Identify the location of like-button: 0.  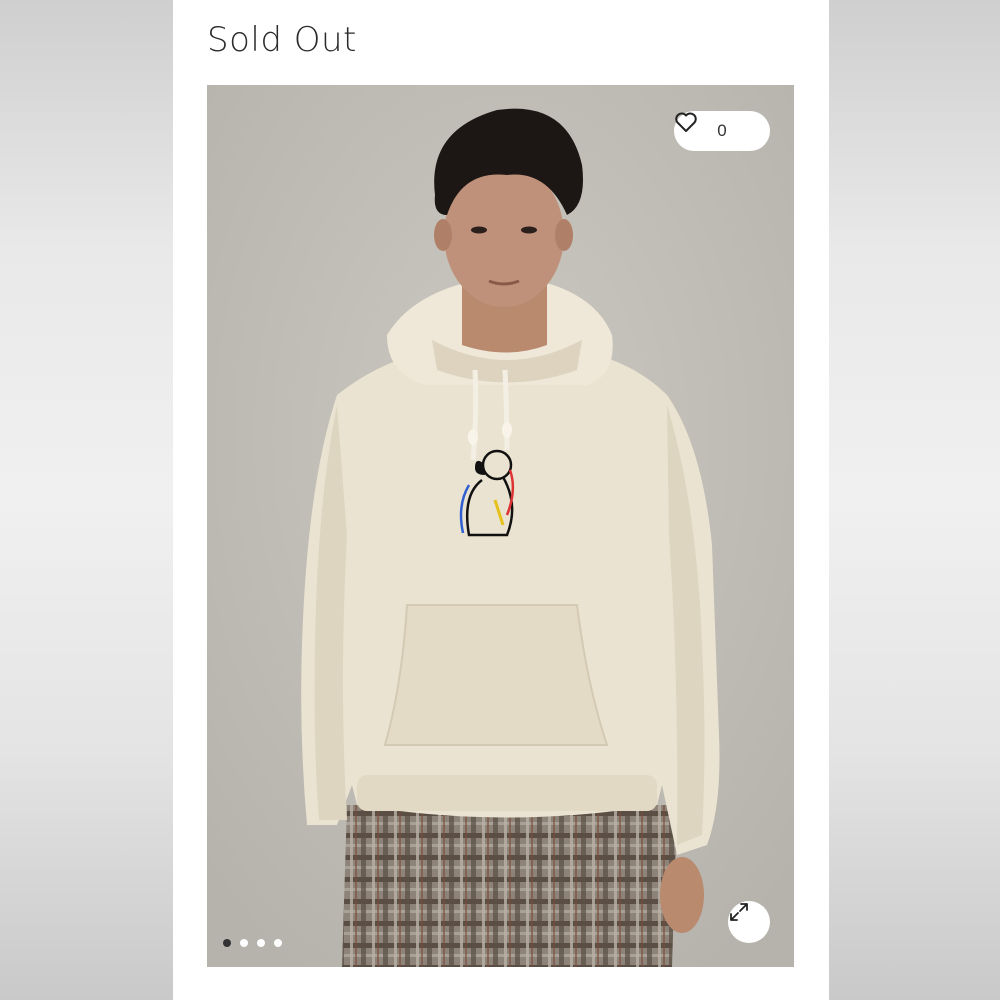
(722, 131).